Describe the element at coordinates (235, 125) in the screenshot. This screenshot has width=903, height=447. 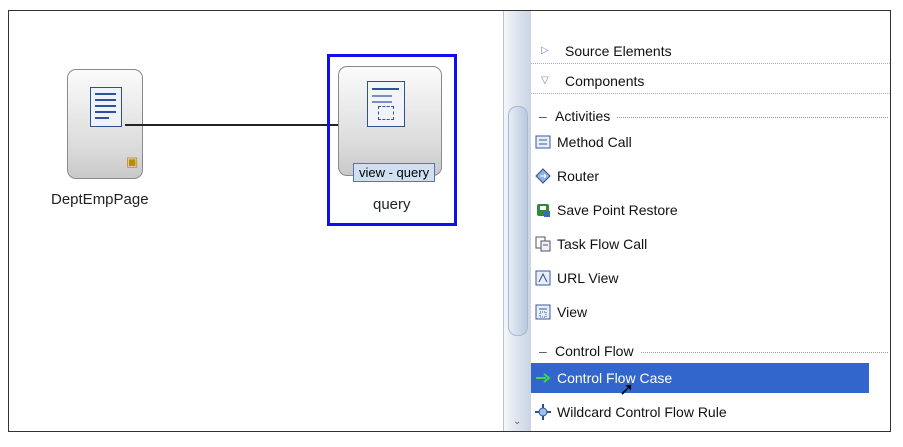
I see `control-flow-connector` at that location.